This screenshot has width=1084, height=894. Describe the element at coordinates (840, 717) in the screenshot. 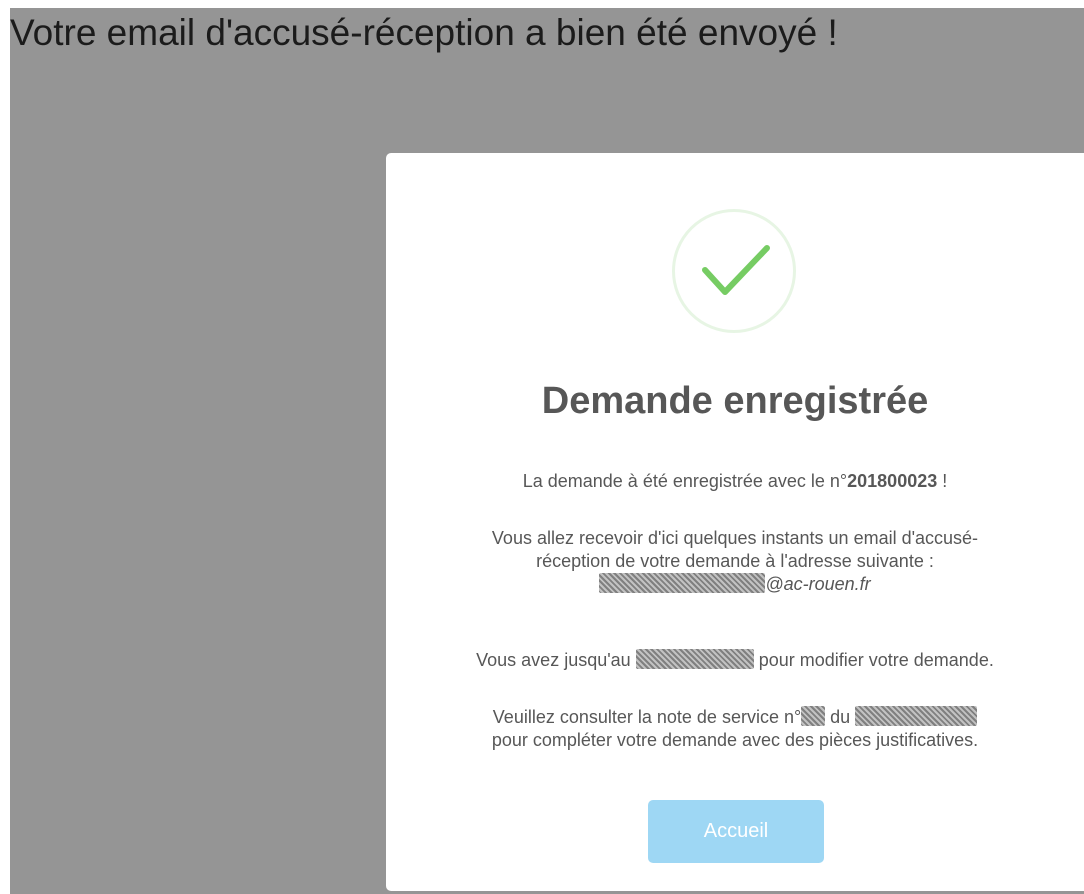

I see `service-note-mid: du` at that location.